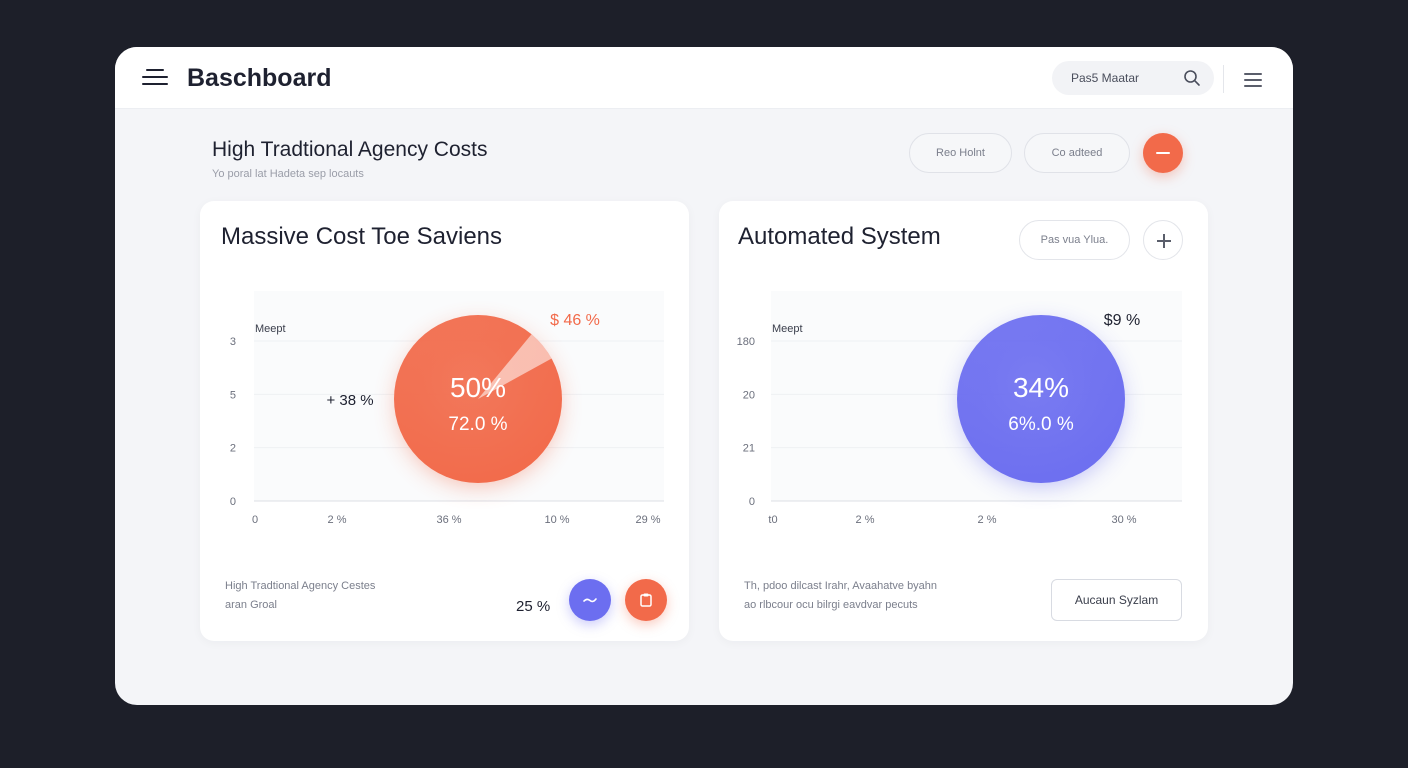  I want to click on automated-system-chart: 0 21 20 180 t0 2 % 2 % 30 % Meept 34% 6%.0 % $9 %, so click(959, 408).